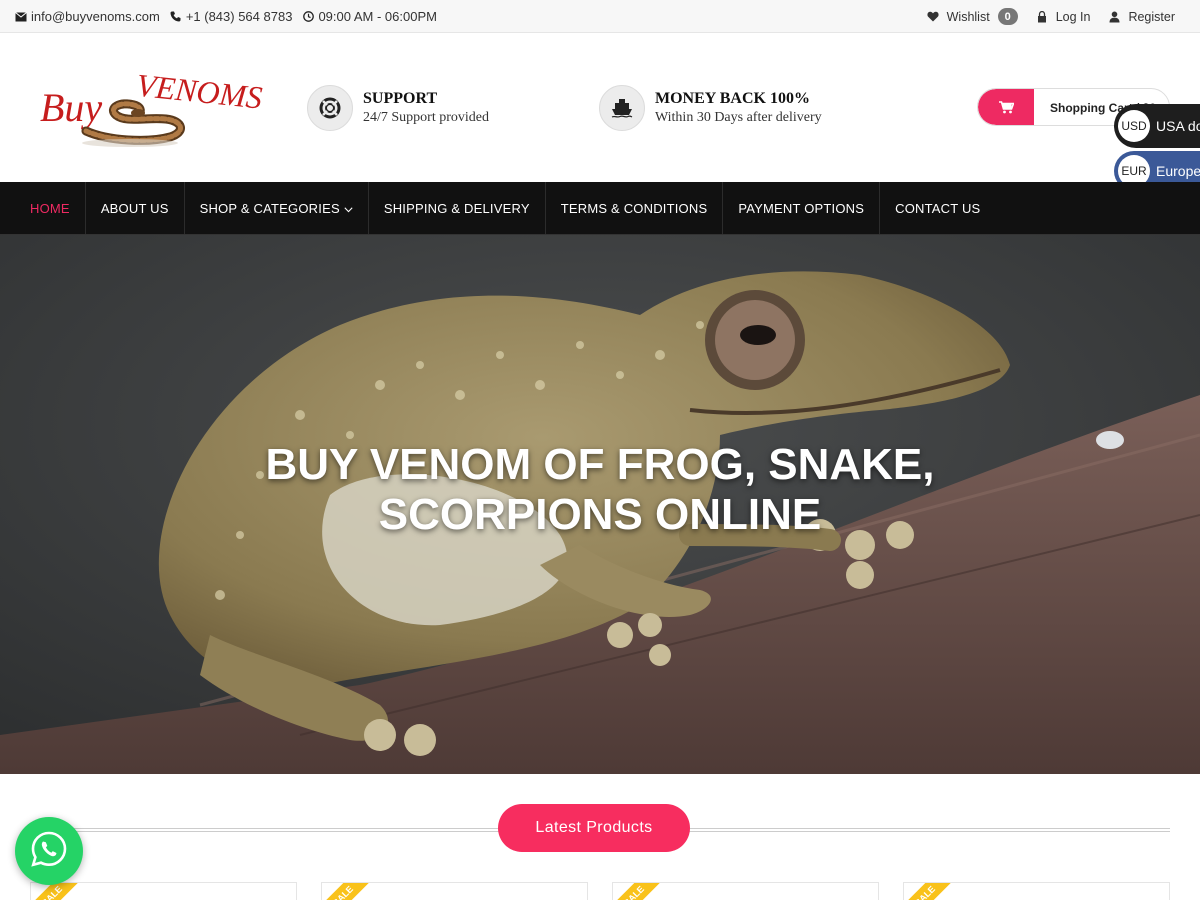 The width and height of the screenshot is (1200, 900). I want to click on account-links: Wishlist 0 Log In Register, so click(1051, 16).